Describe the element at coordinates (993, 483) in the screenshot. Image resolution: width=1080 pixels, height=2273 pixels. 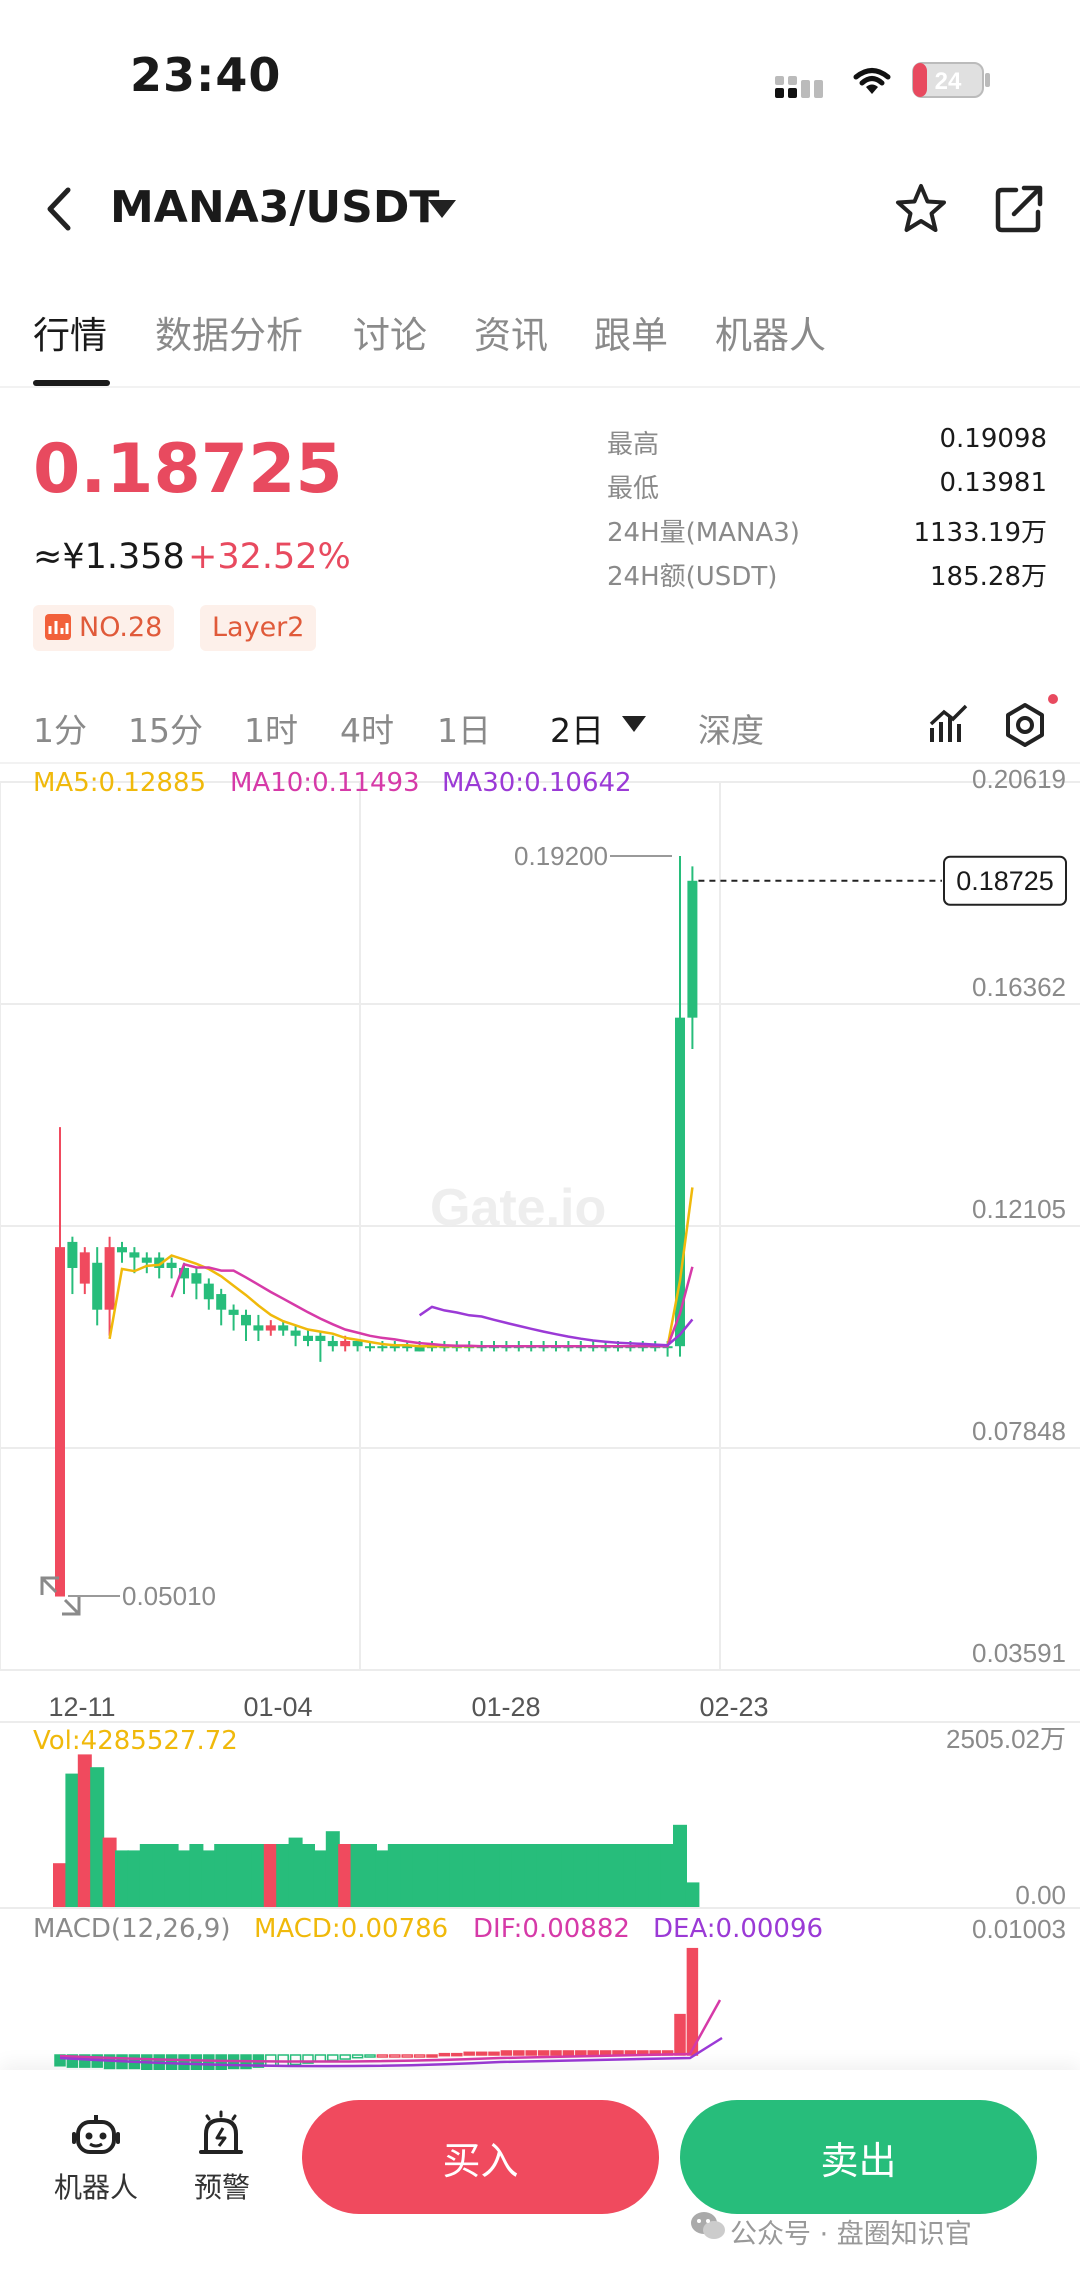
I see `stat-value-low: 0.13981` at that location.